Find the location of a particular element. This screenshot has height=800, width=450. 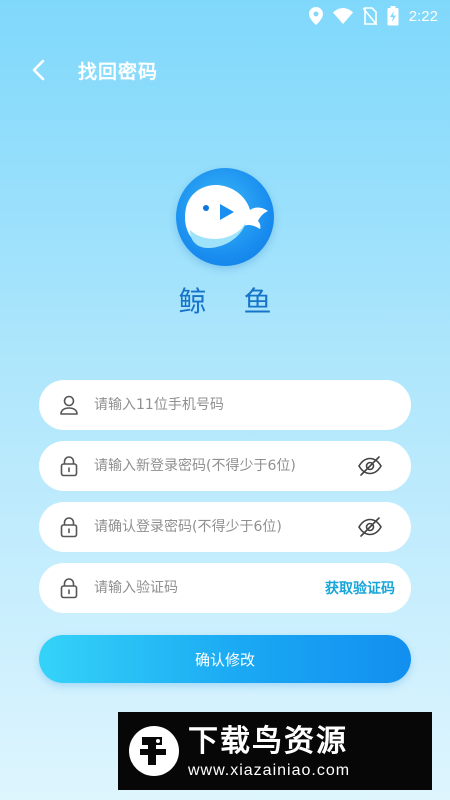

wifi-icon is located at coordinates (342, 16).